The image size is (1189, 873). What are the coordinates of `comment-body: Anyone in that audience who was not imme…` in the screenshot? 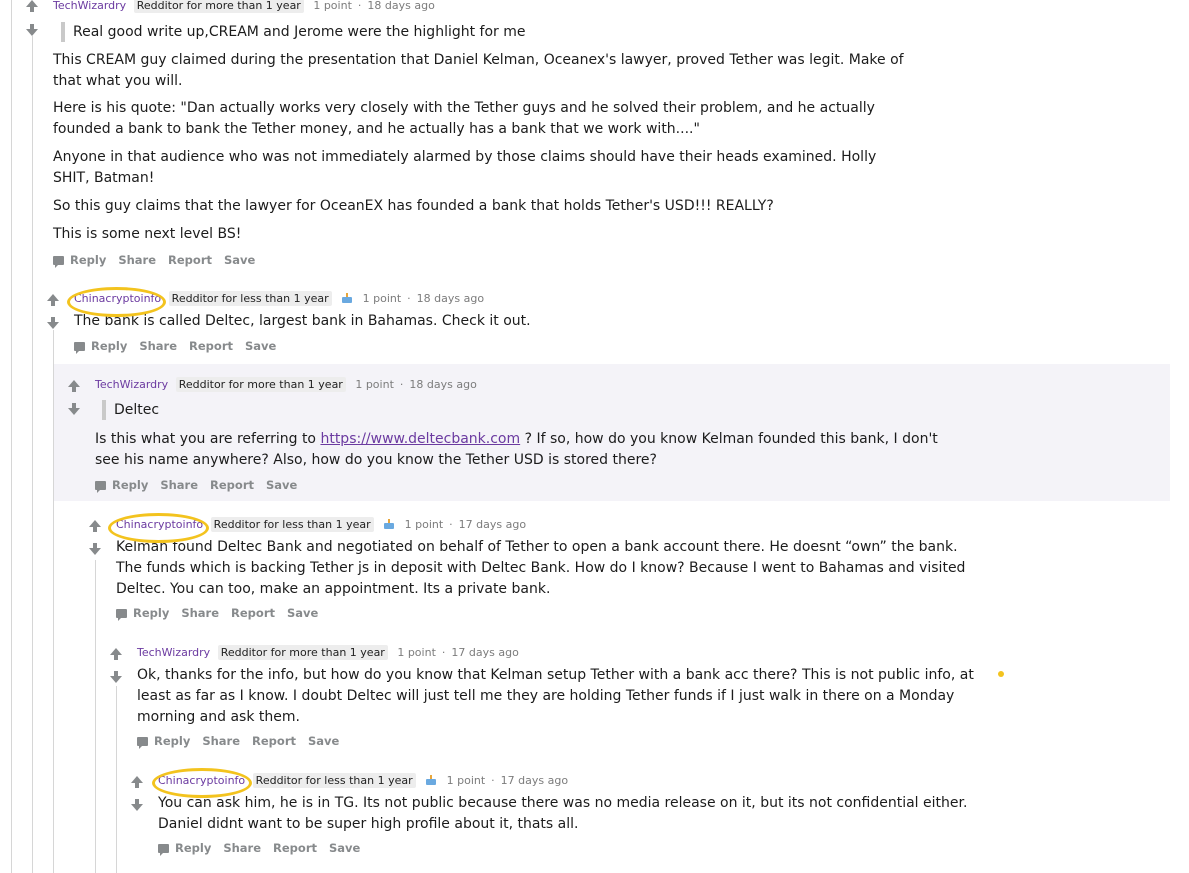 It's located at (465, 167).